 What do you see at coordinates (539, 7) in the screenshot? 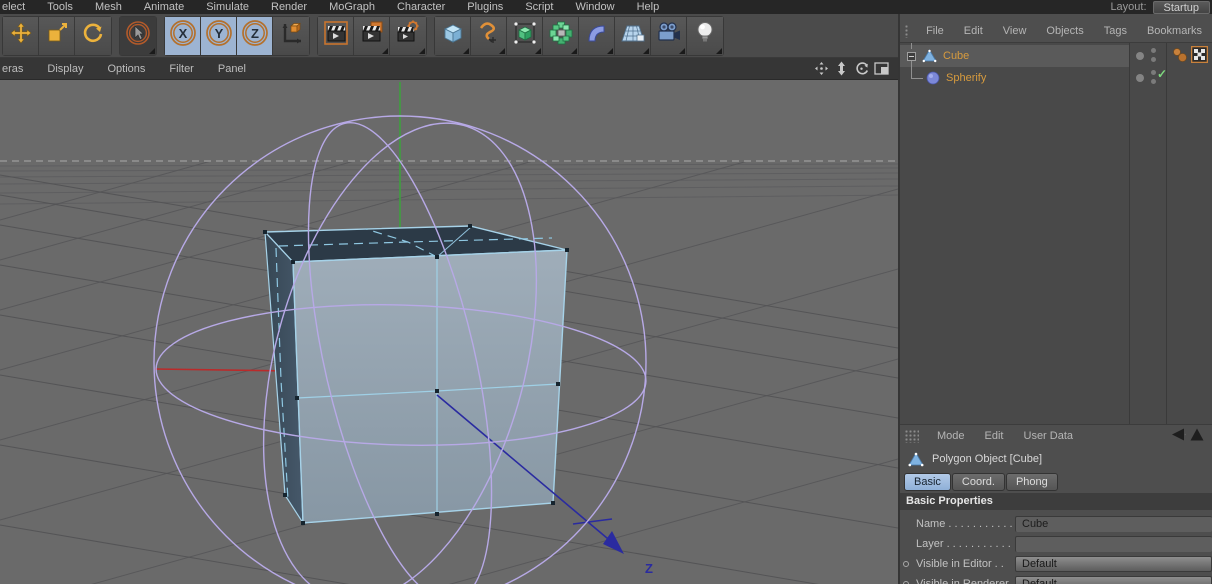
I see `menu-script: Script` at bounding box center [539, 7].